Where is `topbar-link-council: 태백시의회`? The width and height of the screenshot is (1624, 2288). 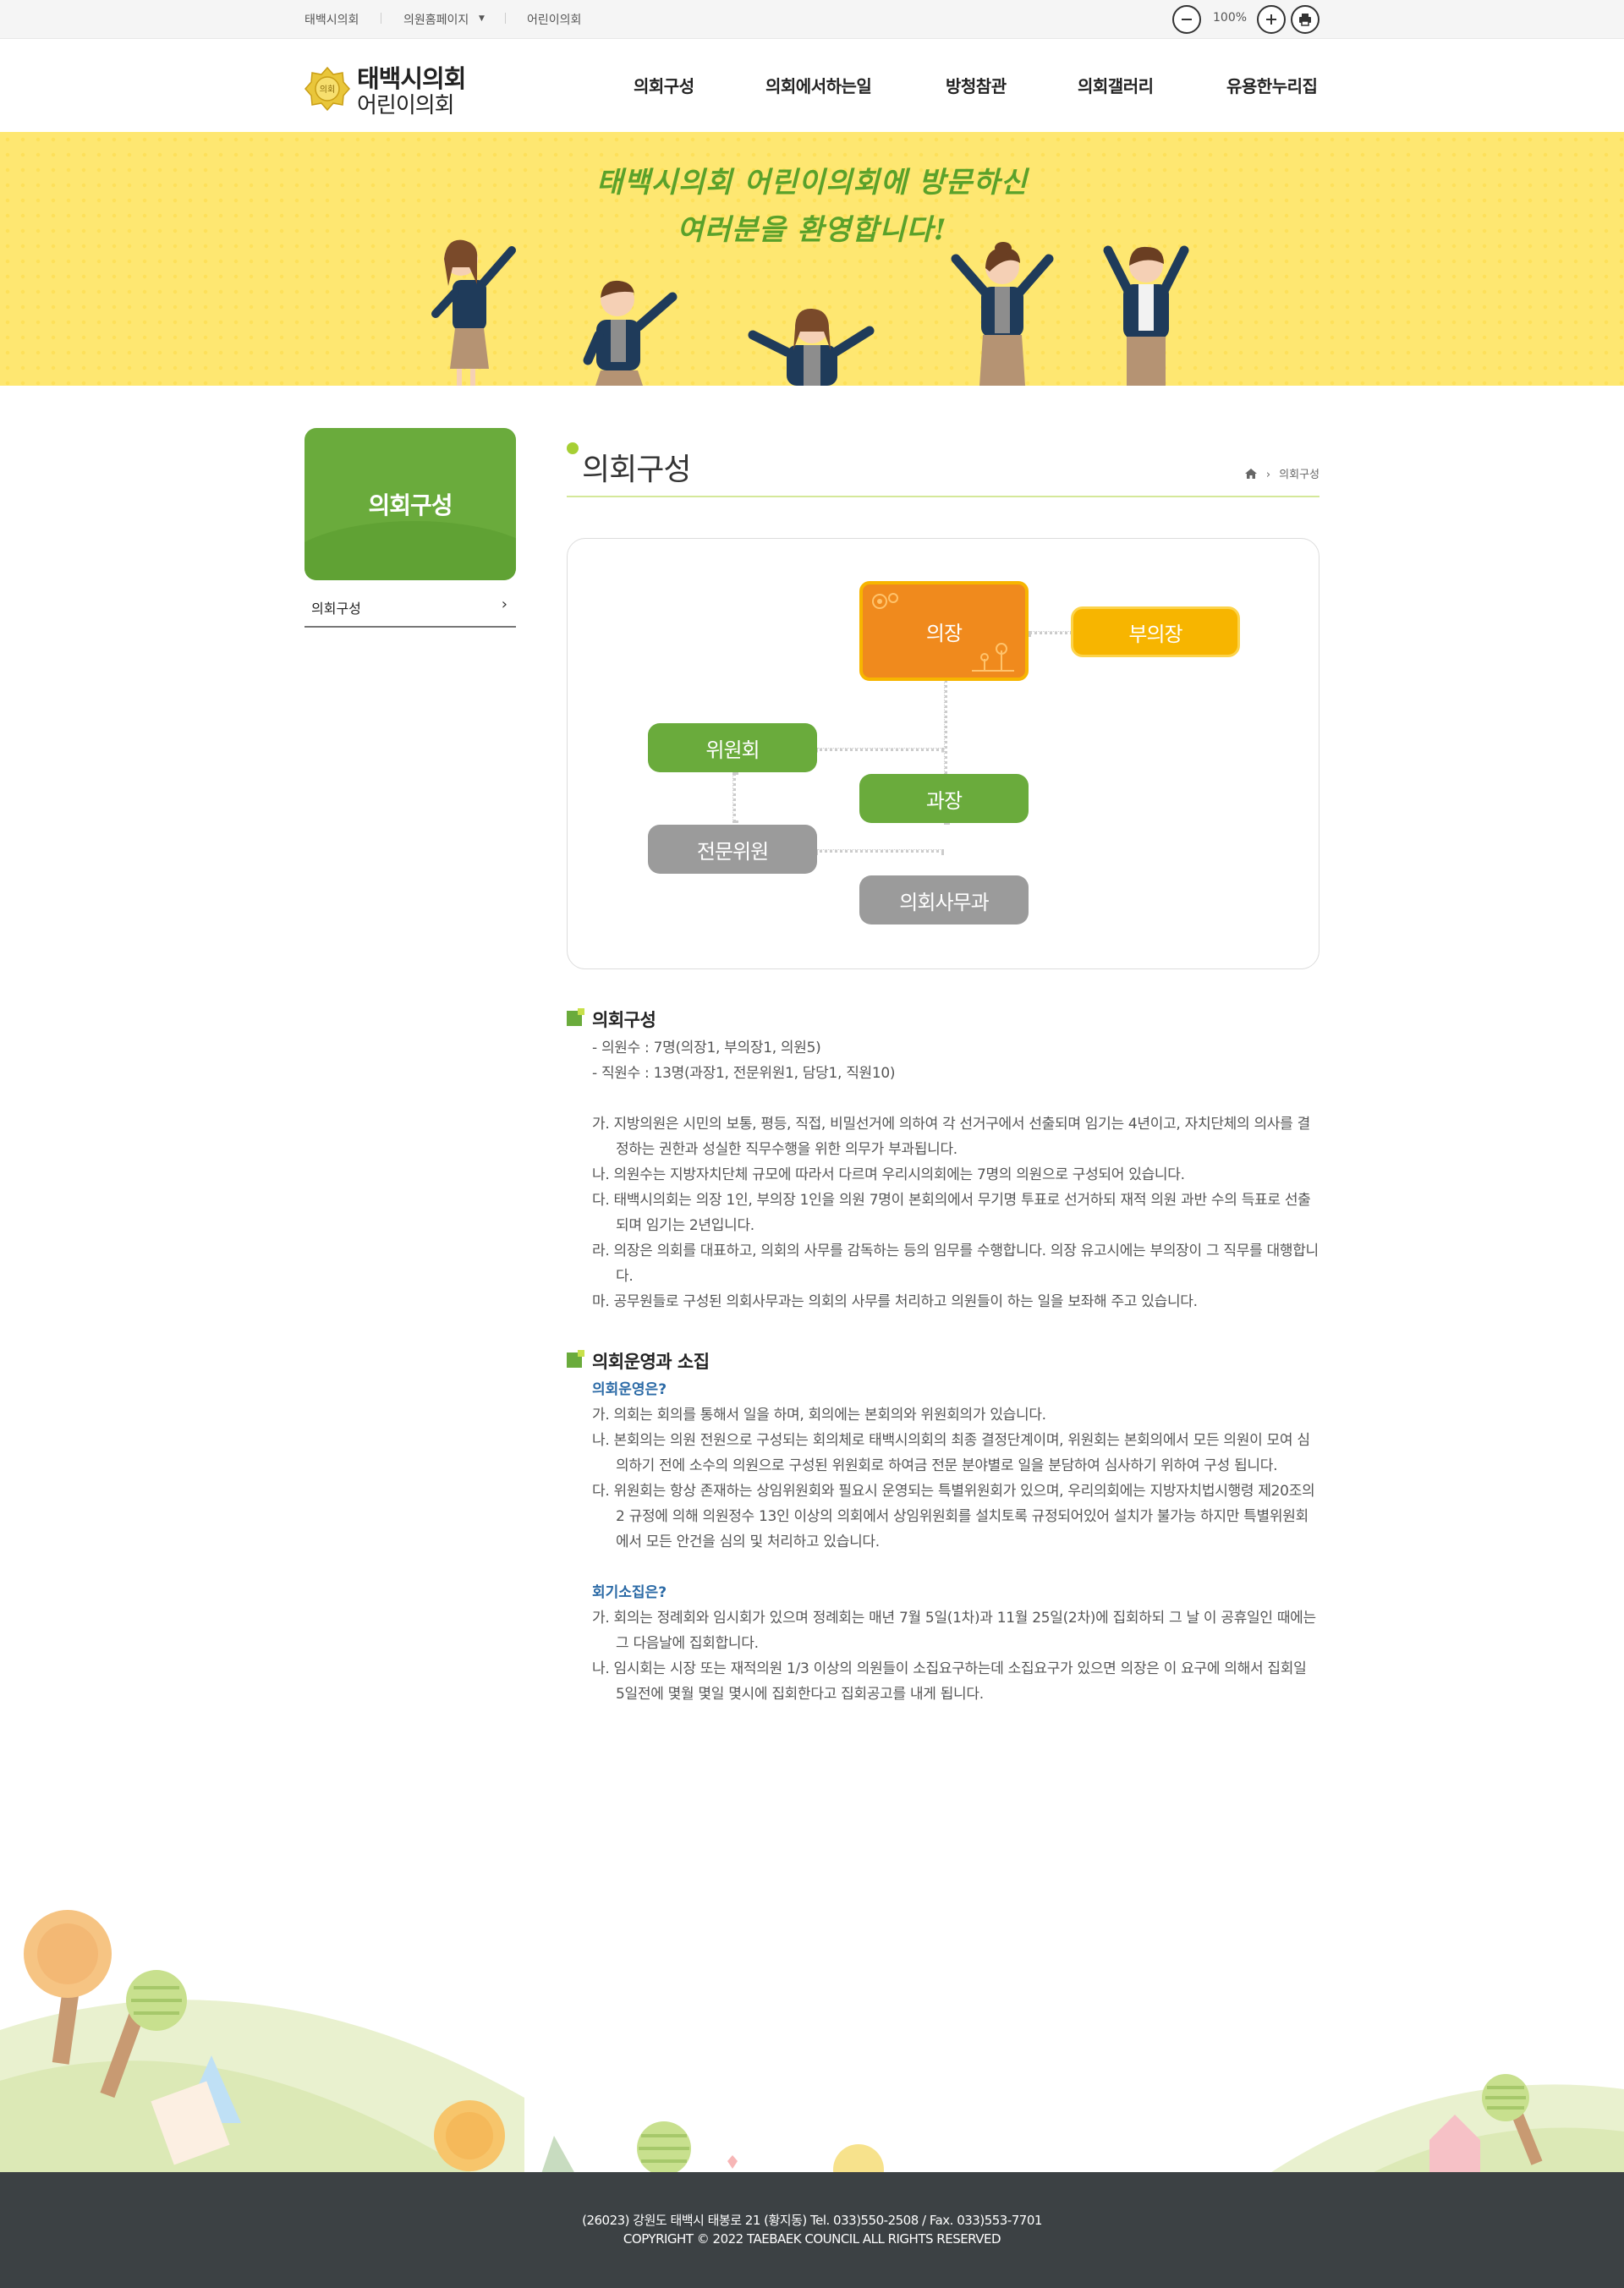
topbar-link-council: 태백시의회 is located at coordinates (332, 19).